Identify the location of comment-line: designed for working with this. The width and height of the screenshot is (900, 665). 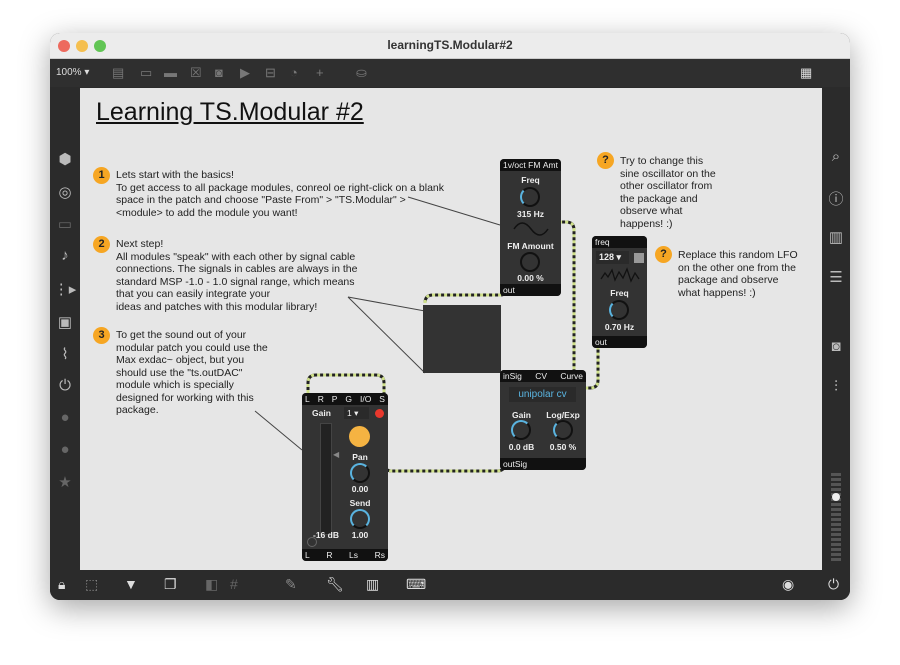
(185, 397).